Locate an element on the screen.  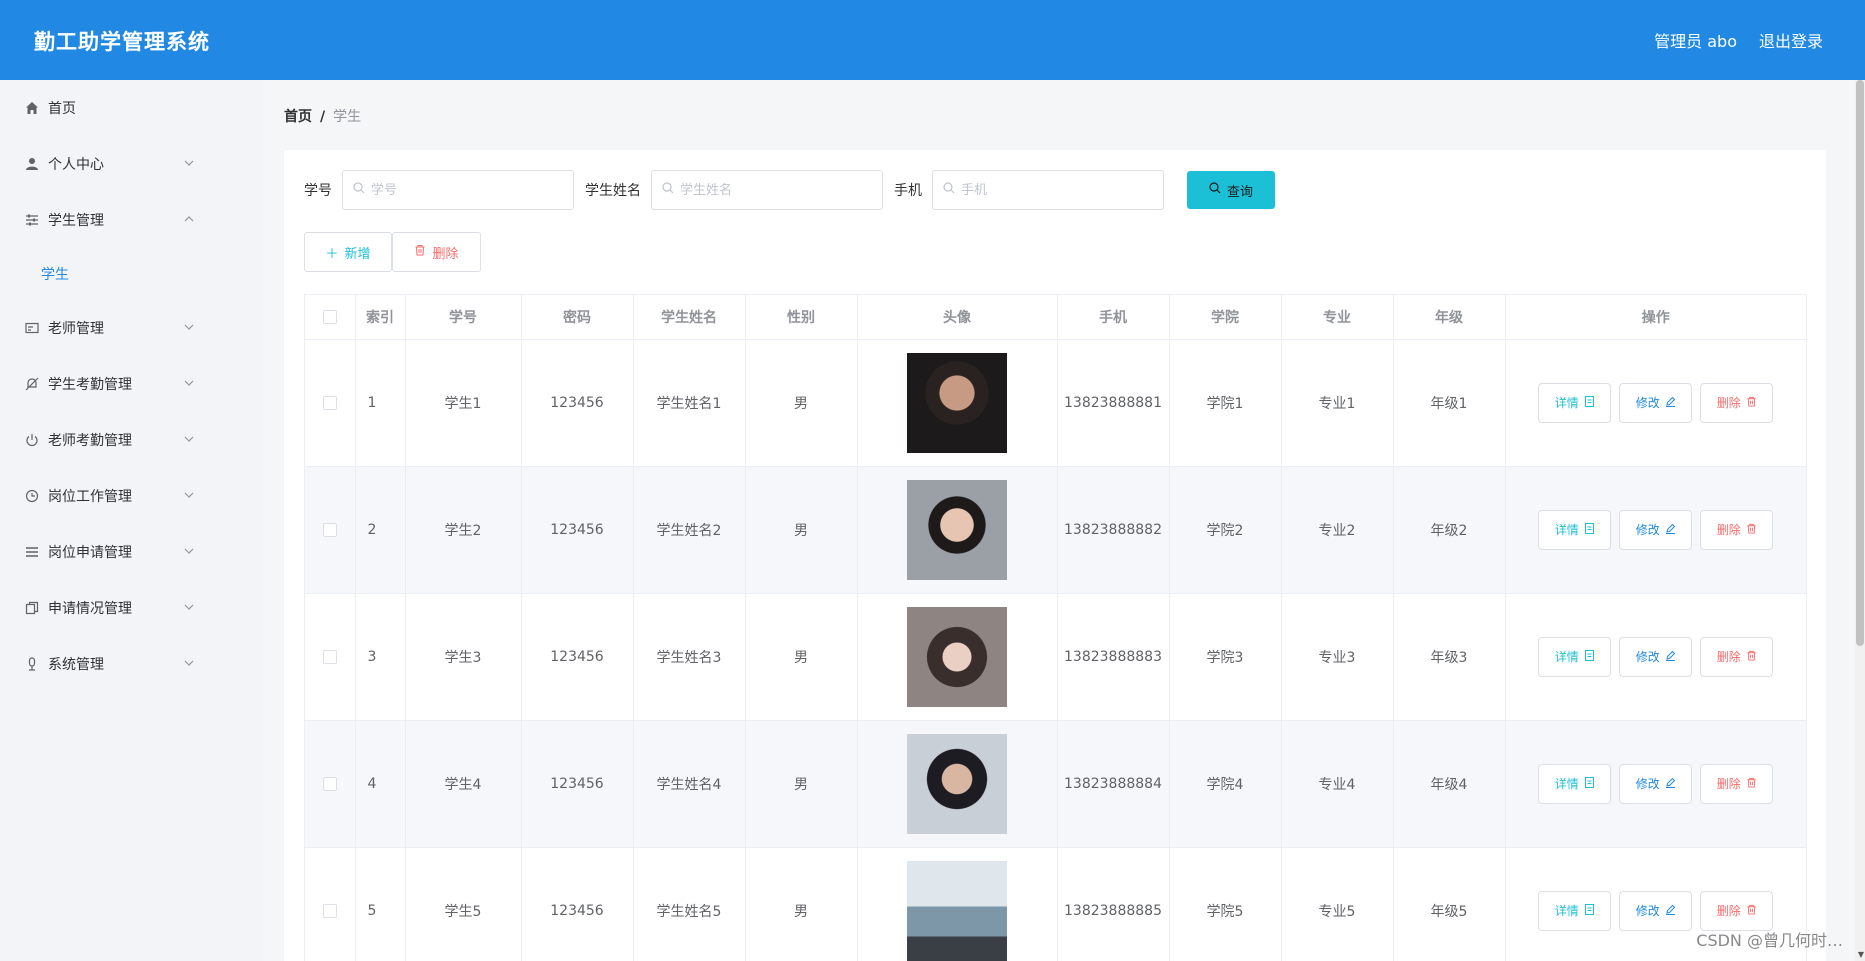
sidebar-item-job-work: 岗位工作管理 is located at coordinates (131, 496).